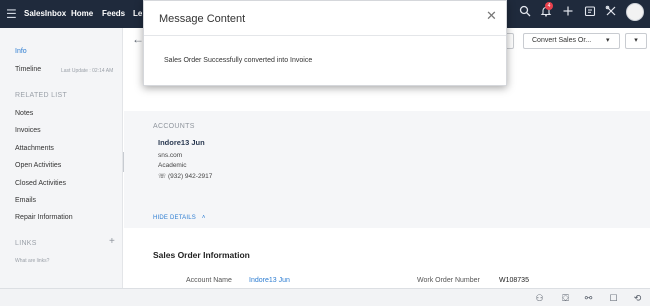 The width and height of the screenshot is (650, 306). Describe the element at coordinates (202, 19) in the screenshot. I see `modal-title: Message Content` at that location.